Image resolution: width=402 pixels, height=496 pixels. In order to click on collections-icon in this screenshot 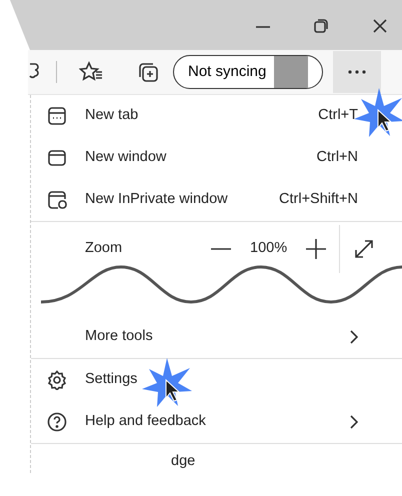, I will do `click(148, 72)`.